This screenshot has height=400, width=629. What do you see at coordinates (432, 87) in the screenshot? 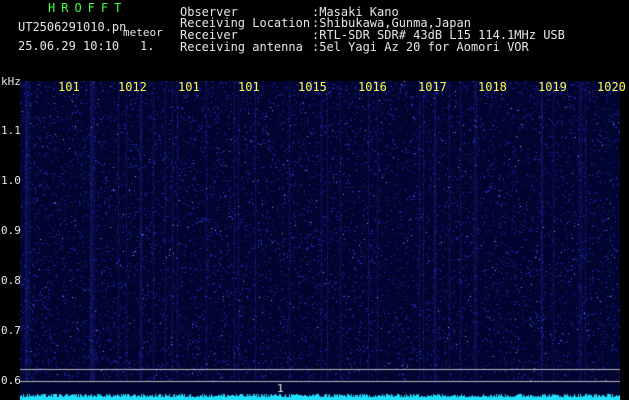
I see `x-tick-label: 1017` at bounding box center [432, 87].